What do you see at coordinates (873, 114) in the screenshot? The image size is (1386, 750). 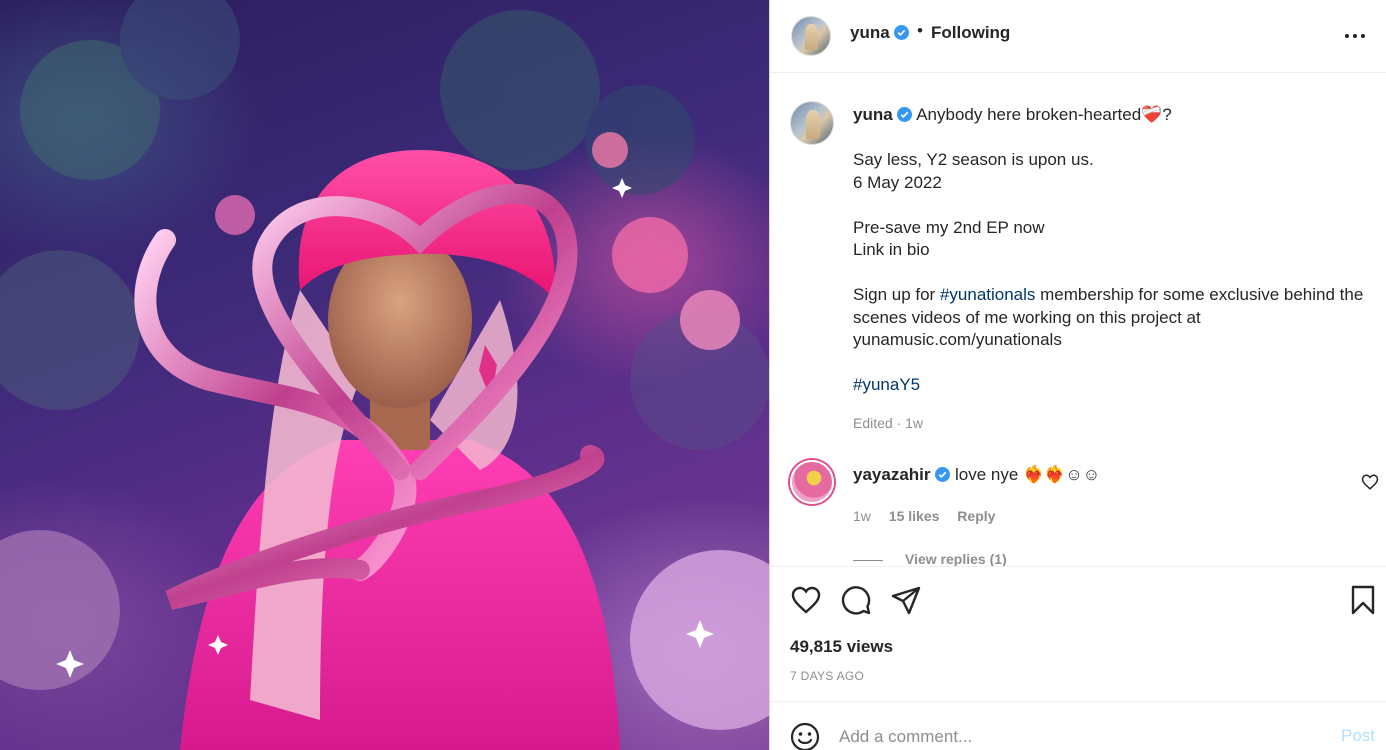 I see `caption-username: yuna` at bounding box center [873, 114].